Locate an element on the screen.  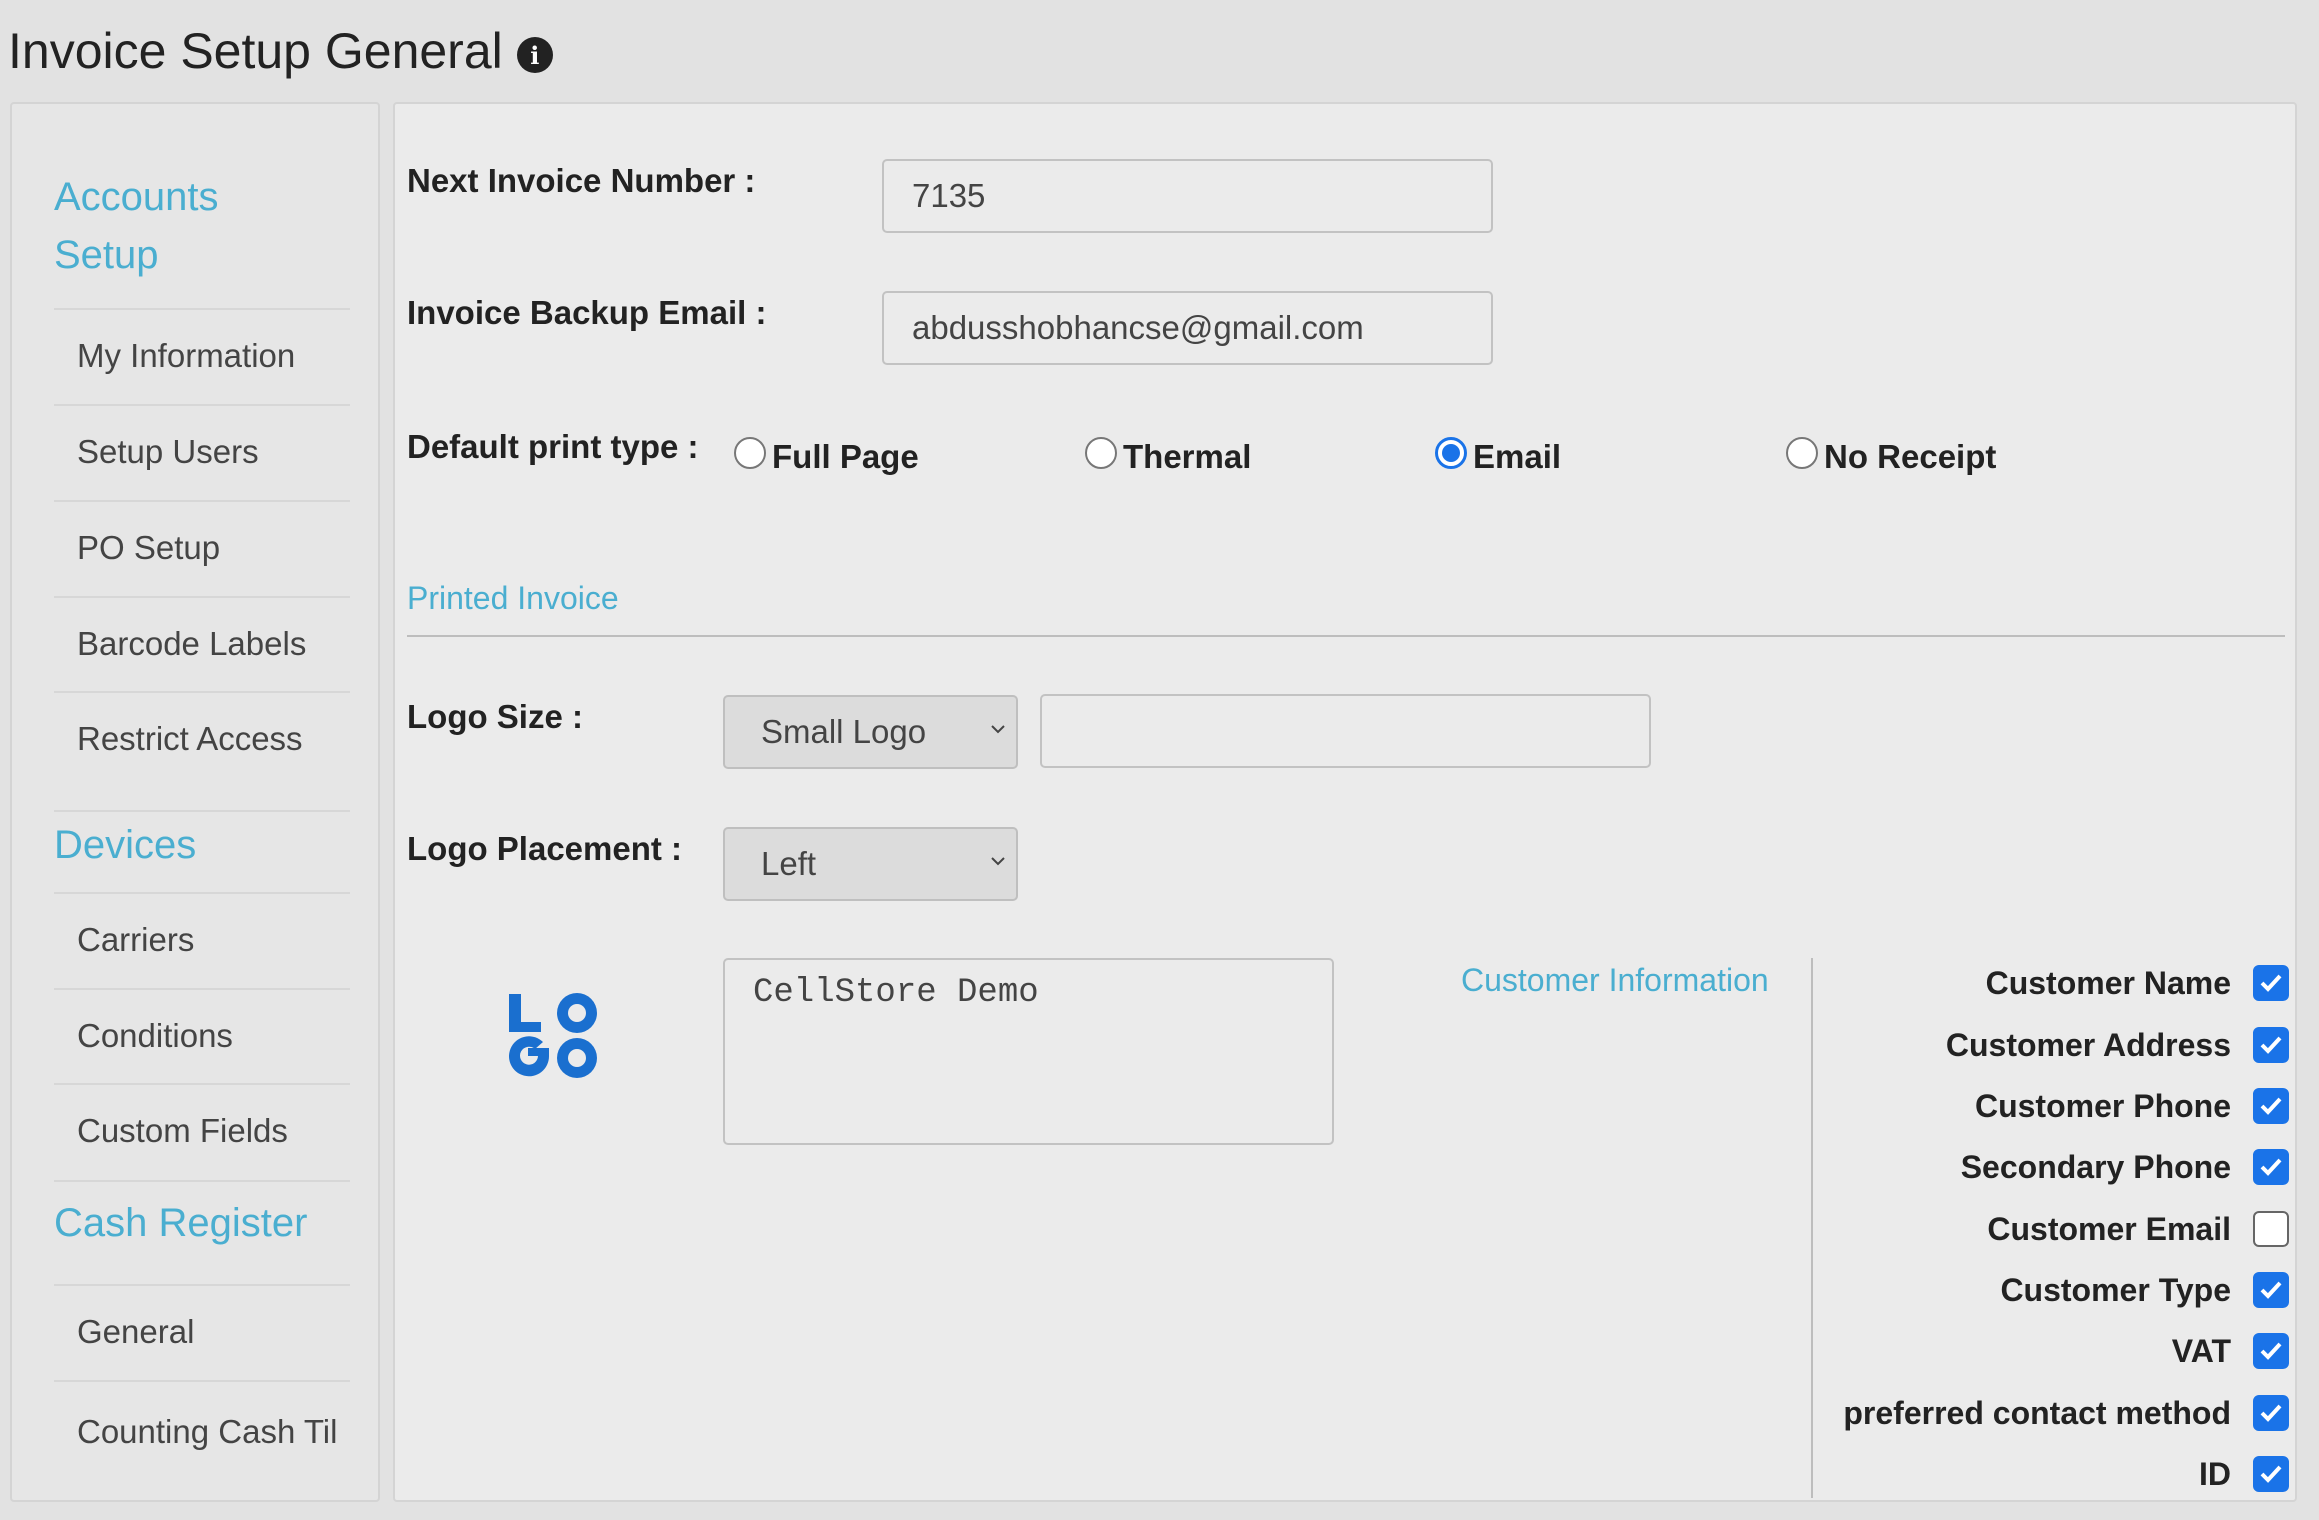
sidebar-item-carriers: Carriers is located at coordinates (202, 939).